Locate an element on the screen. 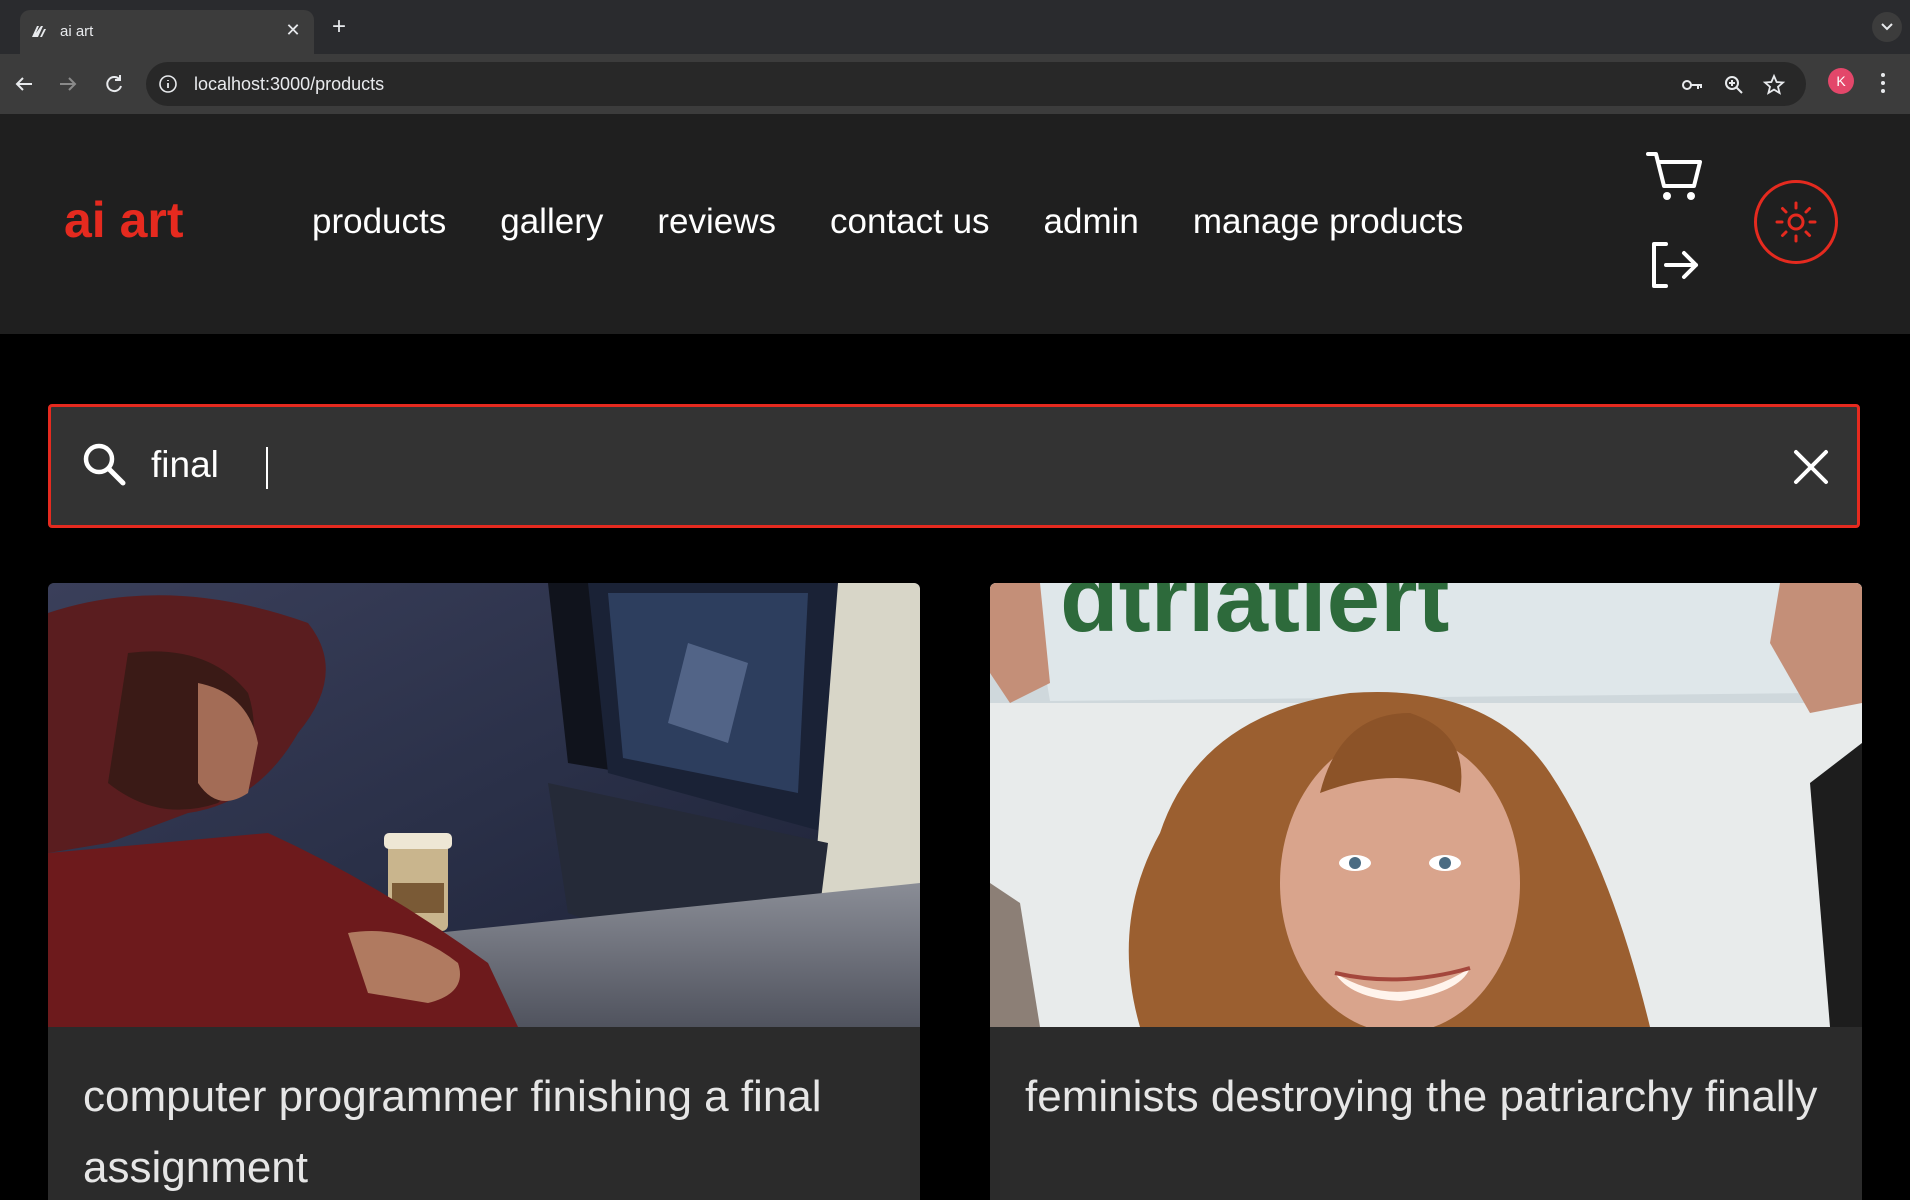  banner-lettering: dtriatiert is located at coordinates (1254, 617).